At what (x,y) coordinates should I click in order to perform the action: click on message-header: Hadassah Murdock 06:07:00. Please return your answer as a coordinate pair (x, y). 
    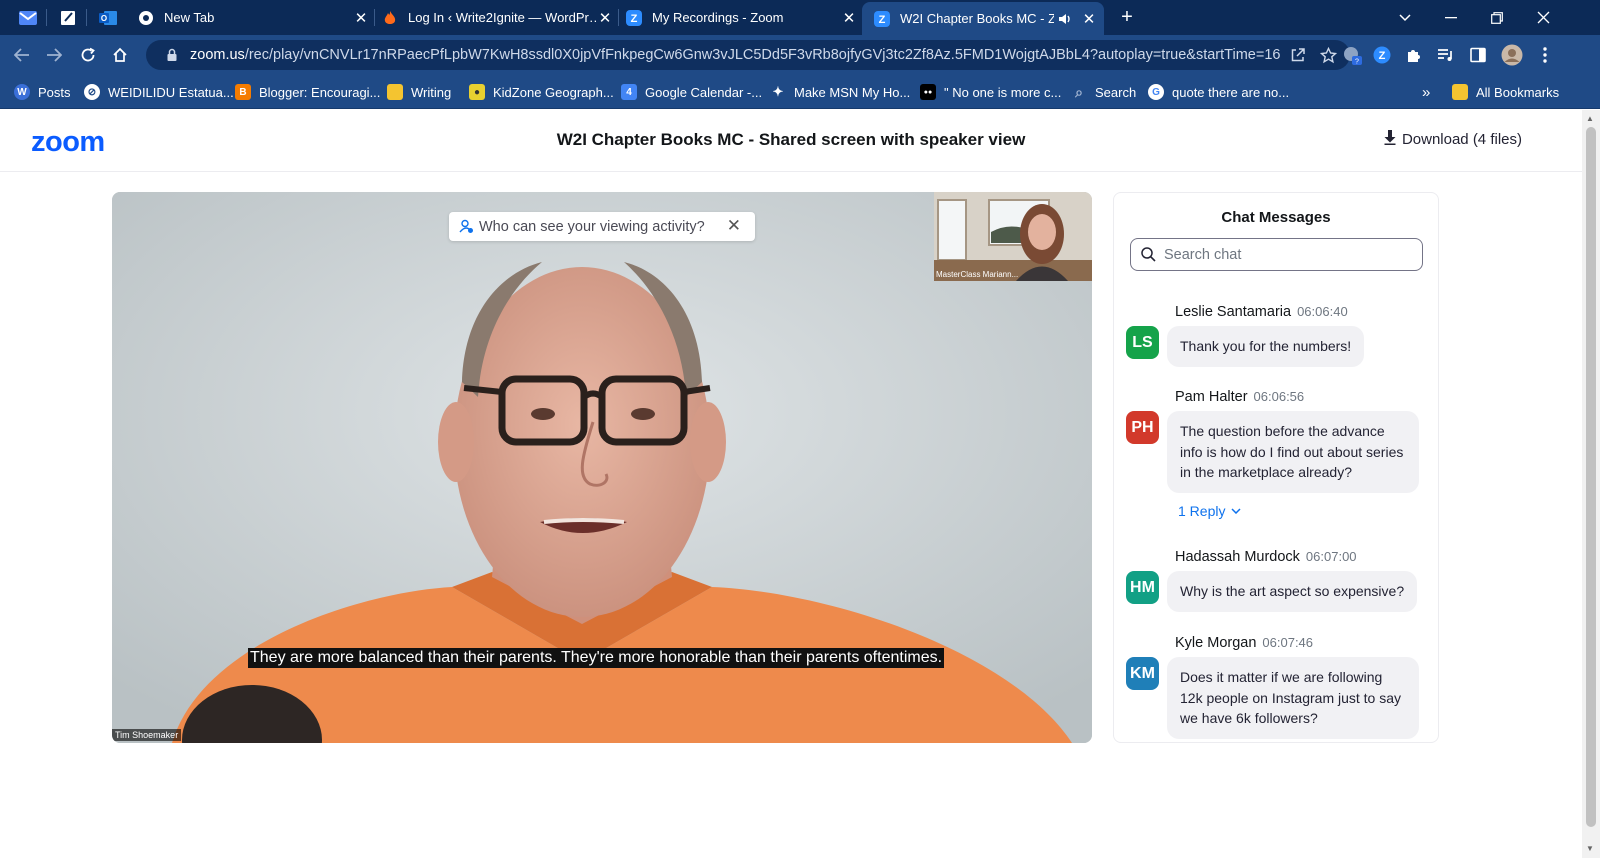
    Looking at the image, I should click on (1266, 557).